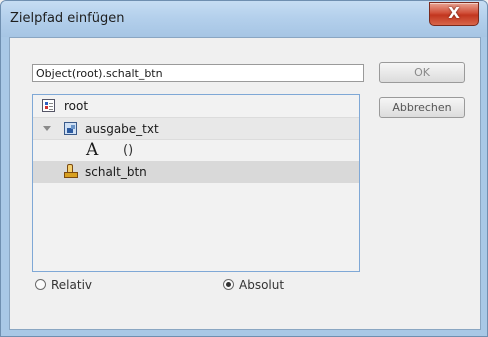 The image size is (488, 337). I want to click on close-button: X, so click(454, 14).